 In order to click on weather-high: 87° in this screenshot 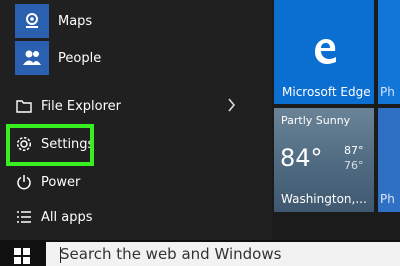, I will do `click(354, 150)`.